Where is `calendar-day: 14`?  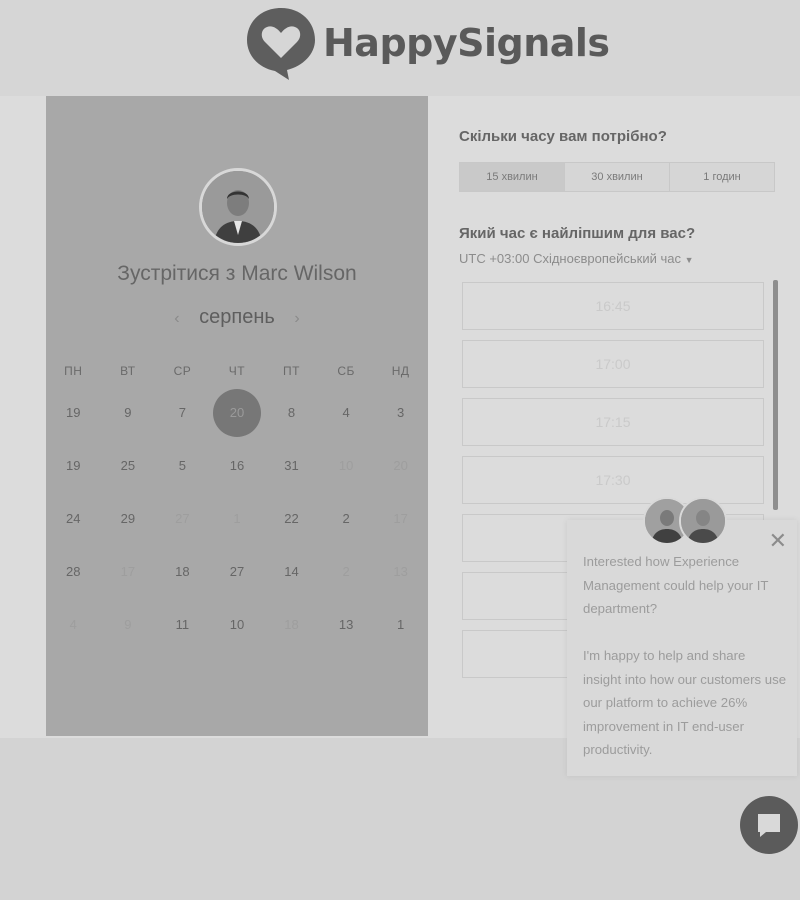
calendar-day: 14 is located at coordinates (291, 571).